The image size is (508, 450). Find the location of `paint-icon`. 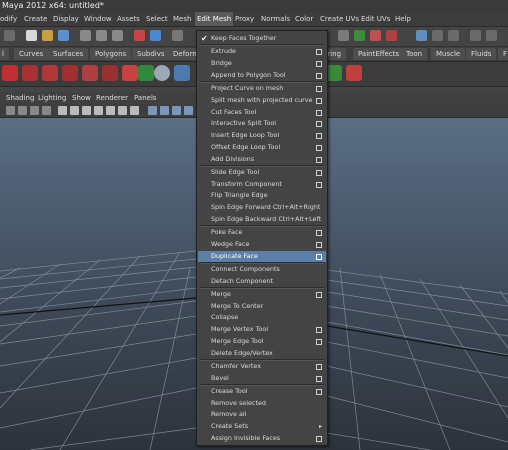

paint-icon is located at coordinates (354, 73).